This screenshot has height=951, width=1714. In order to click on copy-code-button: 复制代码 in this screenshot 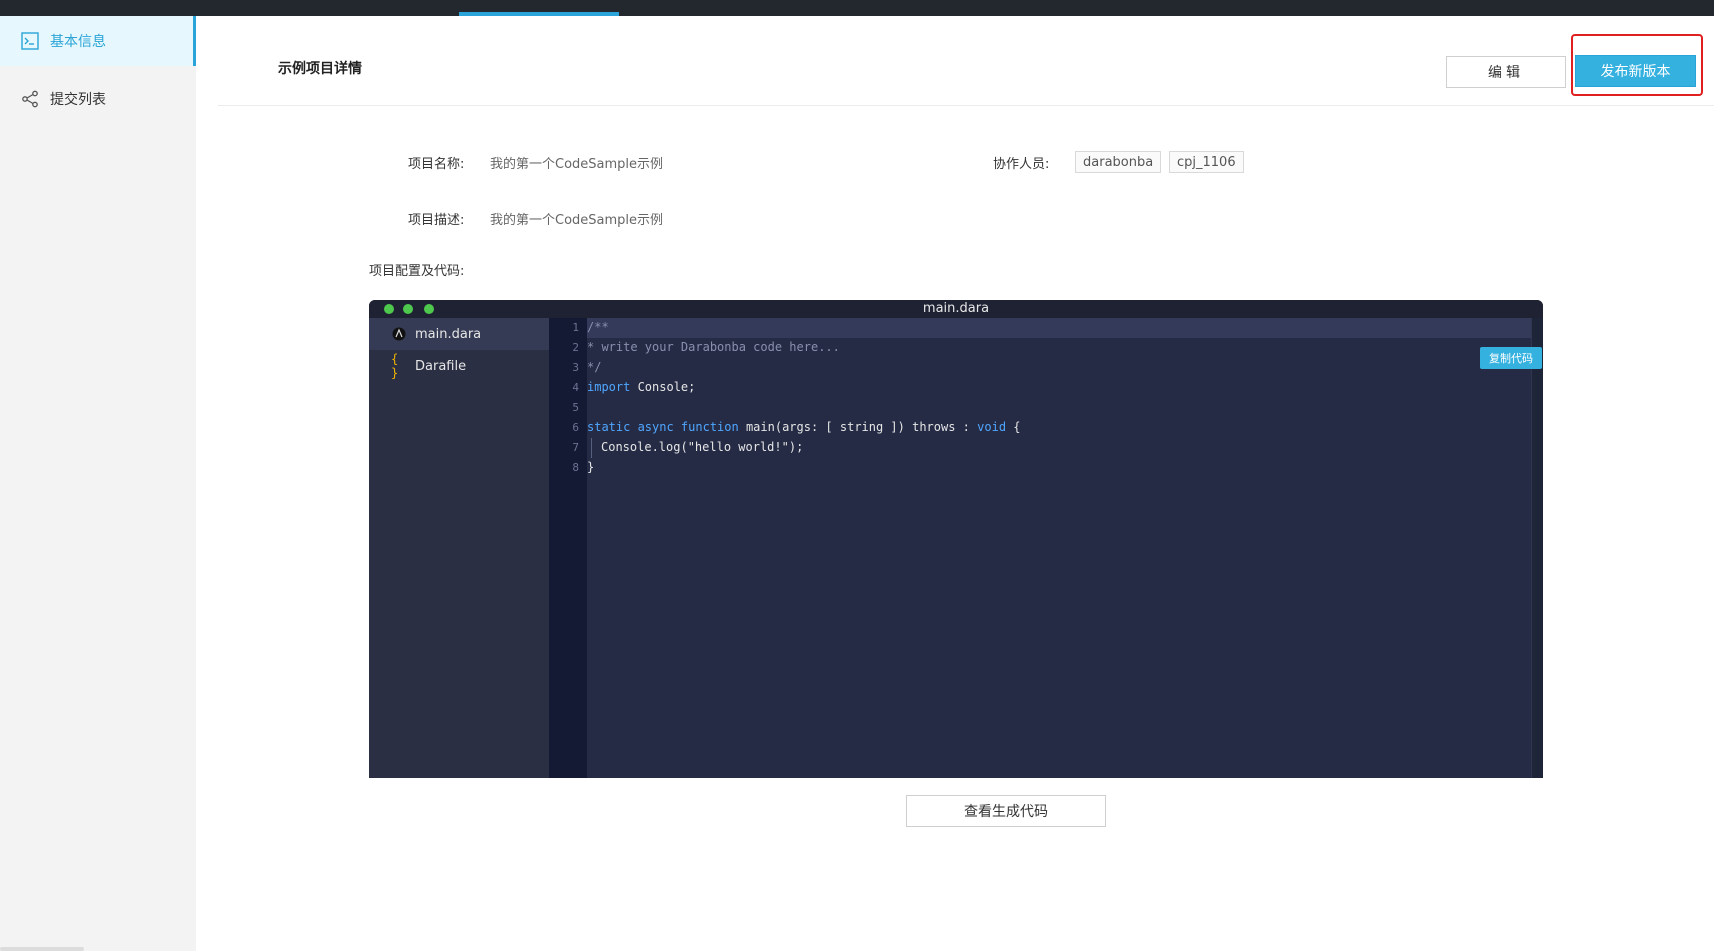, I will do `click(1511, 358)`.